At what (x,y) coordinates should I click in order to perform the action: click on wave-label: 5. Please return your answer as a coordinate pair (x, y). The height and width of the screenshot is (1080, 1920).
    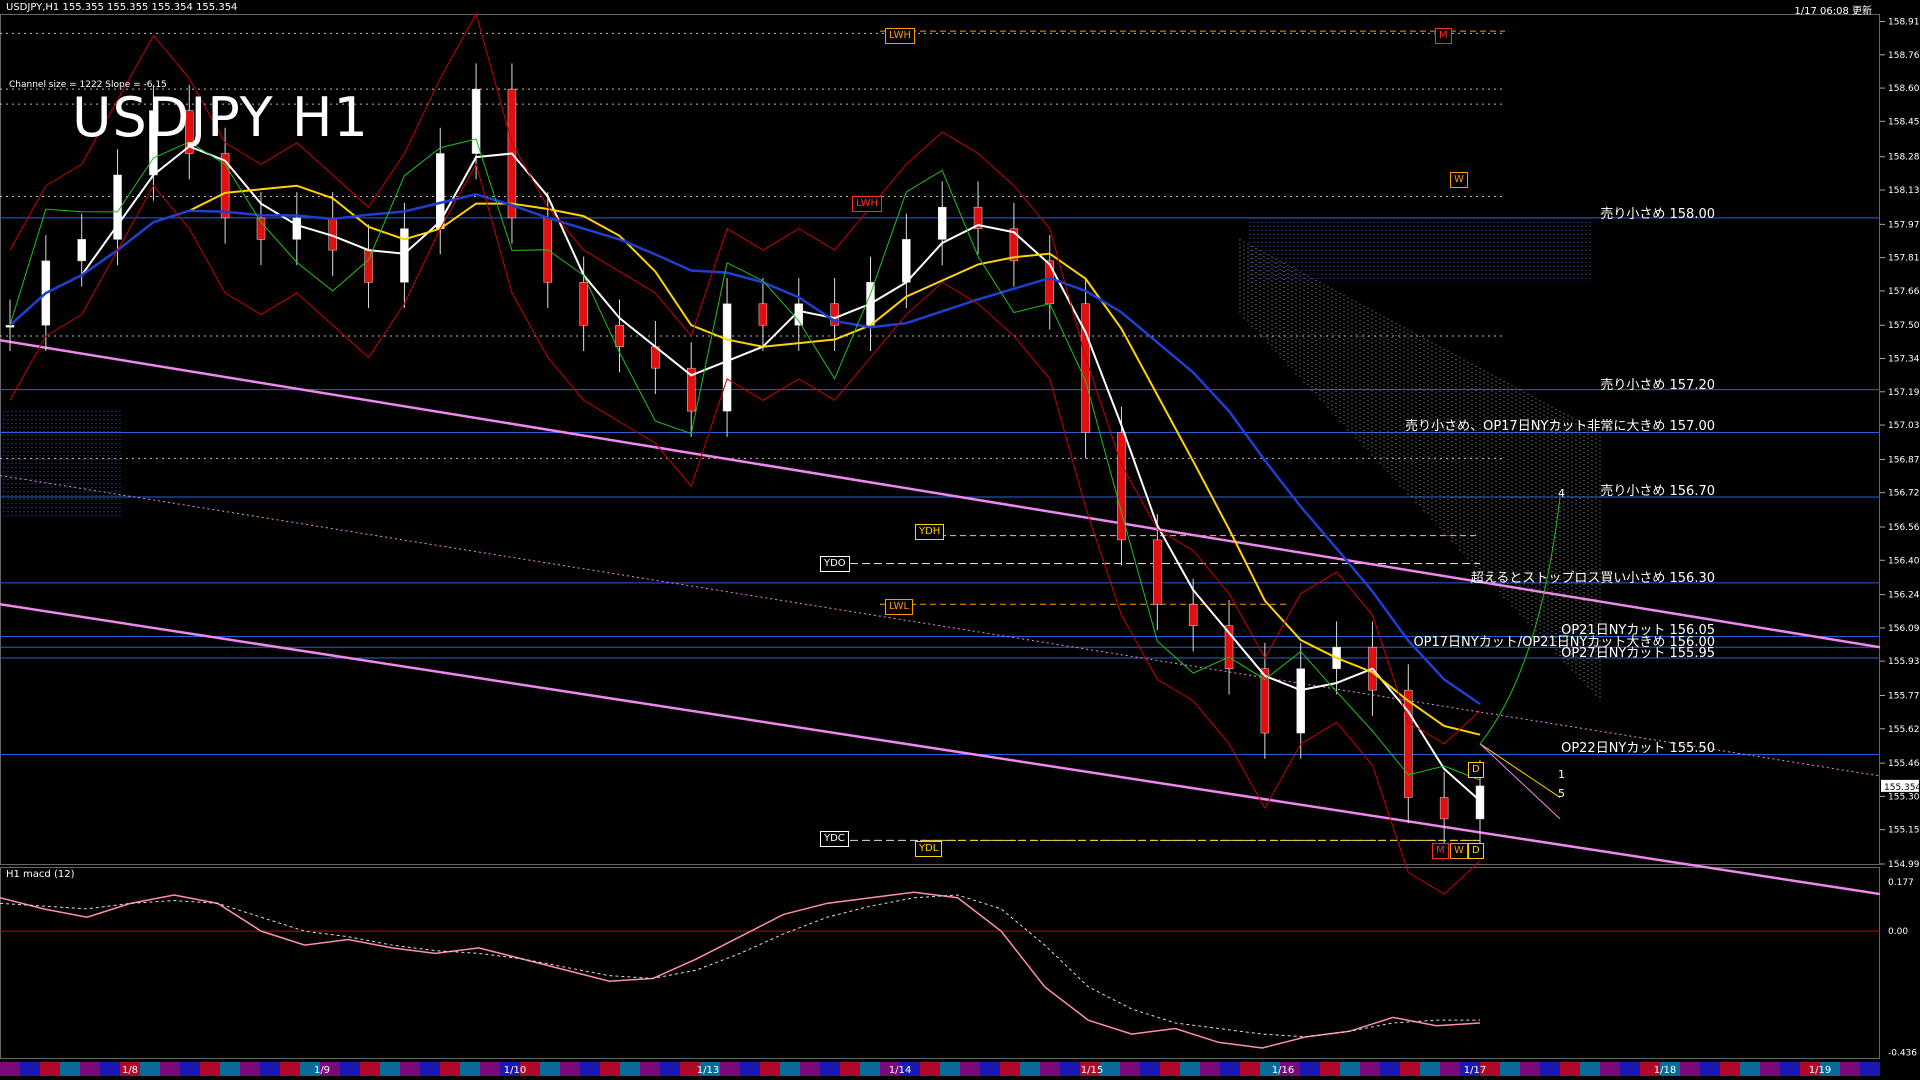
    Looking at the image, I should click on (1561, 793).